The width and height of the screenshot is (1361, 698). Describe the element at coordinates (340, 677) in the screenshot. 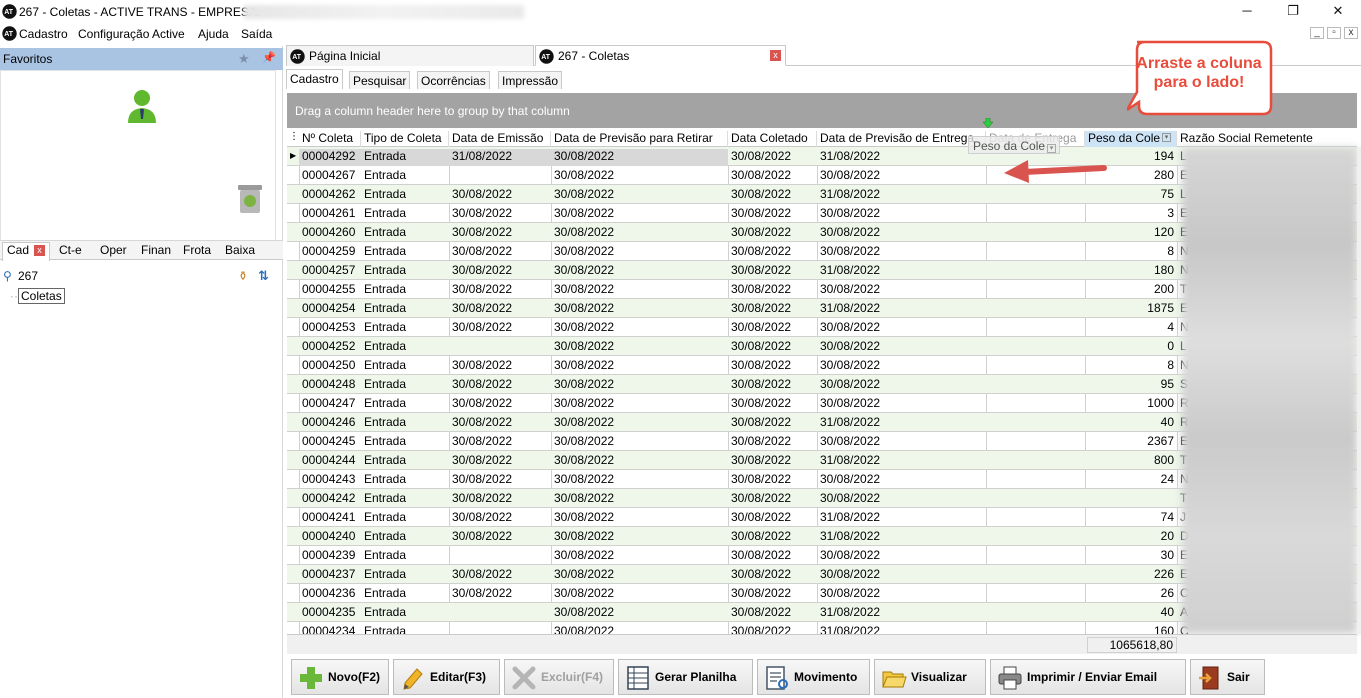

I see `novo-button: Novo(F2)` at that location.